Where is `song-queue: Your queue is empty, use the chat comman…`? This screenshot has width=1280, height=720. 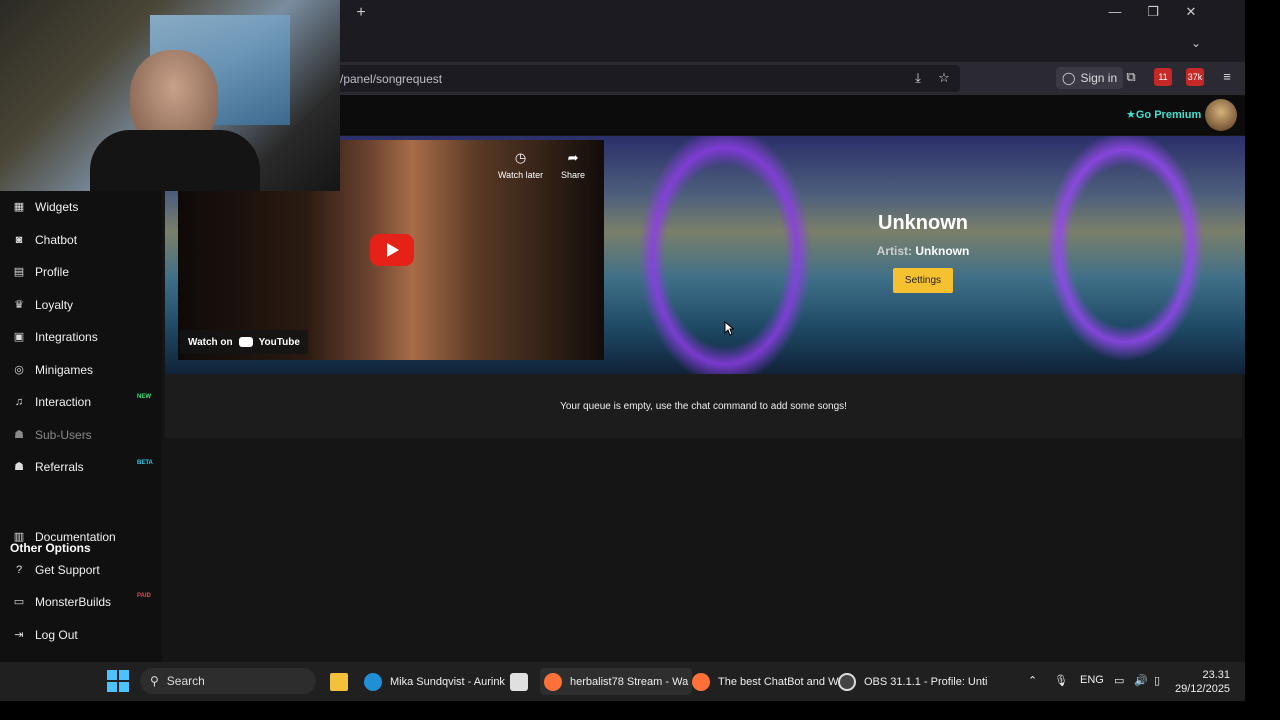 song-queue: Your queue is empty, use the chat comman… is located at coordinates (703, 406).